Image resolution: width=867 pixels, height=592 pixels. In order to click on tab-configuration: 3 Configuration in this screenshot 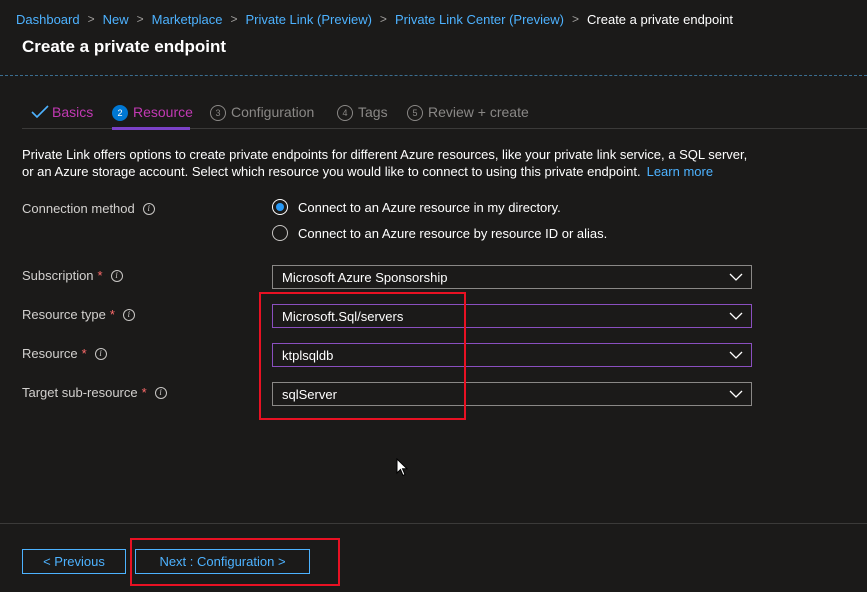, I will do `click(262, 116)`.